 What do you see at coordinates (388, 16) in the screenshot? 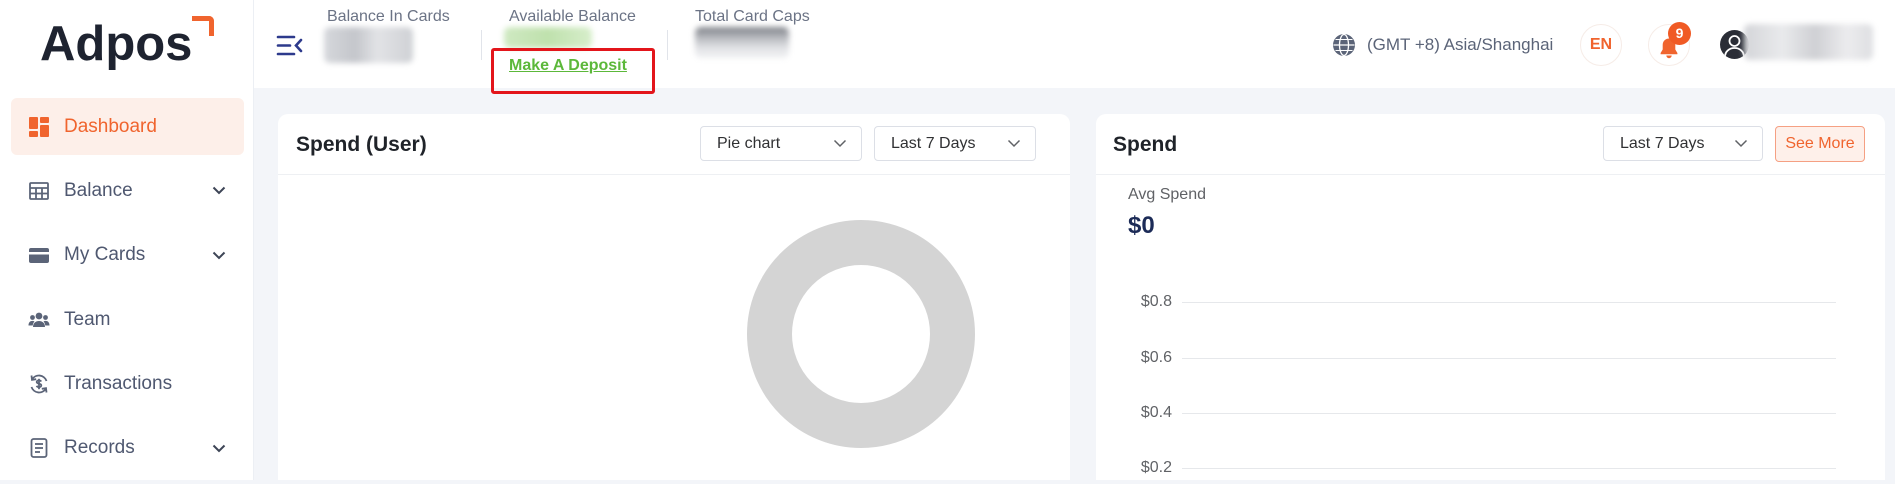
I see `balance-in-cards-label: Balance In Cards` at bounding box center [388, 16].